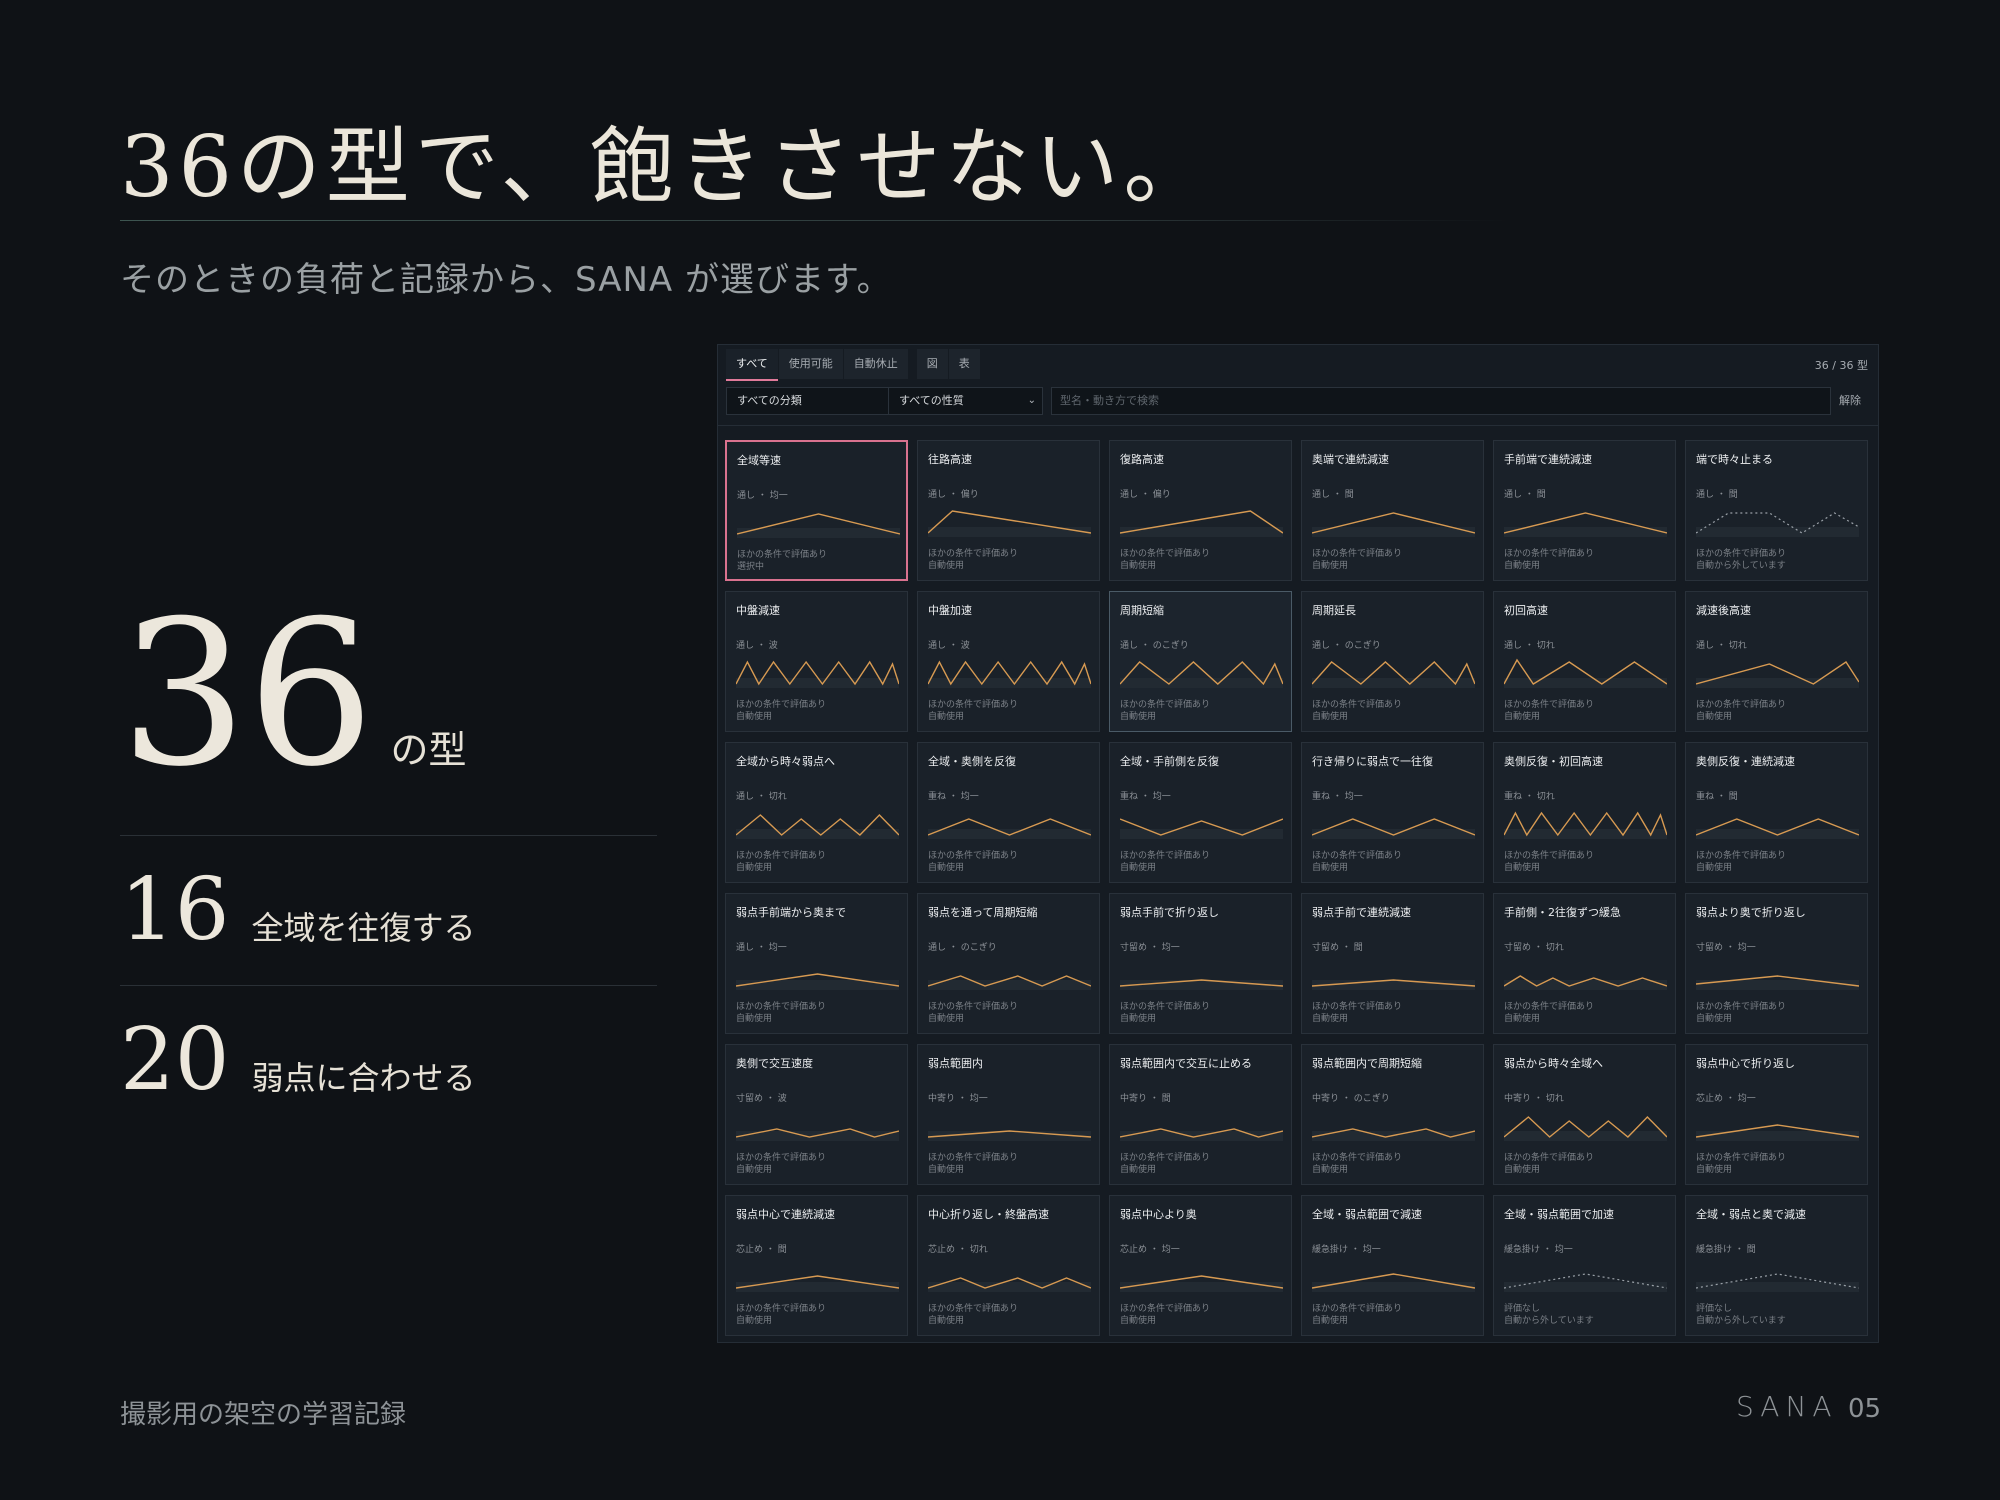 Image resolution: width=2000 pixels, height=1500 pixels. Describe the element at coordinates (953, 495) in the screenshot. I see `pattern-subtitle: 通し ・ 偏り` at that location.